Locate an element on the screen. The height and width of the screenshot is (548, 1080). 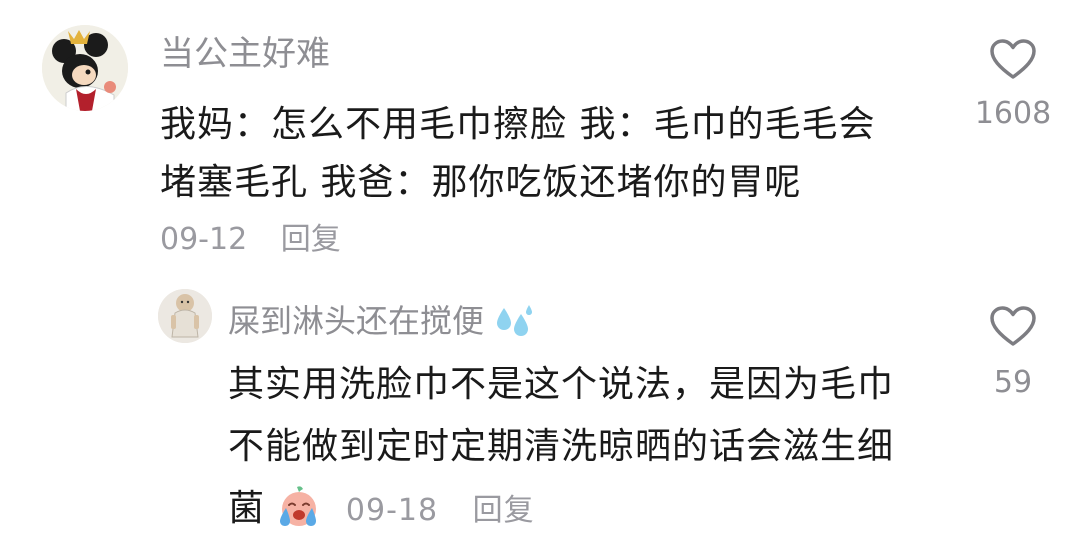
comment-text-line-last: 菌 09-18 回复 is located at coordinates (561, 513).